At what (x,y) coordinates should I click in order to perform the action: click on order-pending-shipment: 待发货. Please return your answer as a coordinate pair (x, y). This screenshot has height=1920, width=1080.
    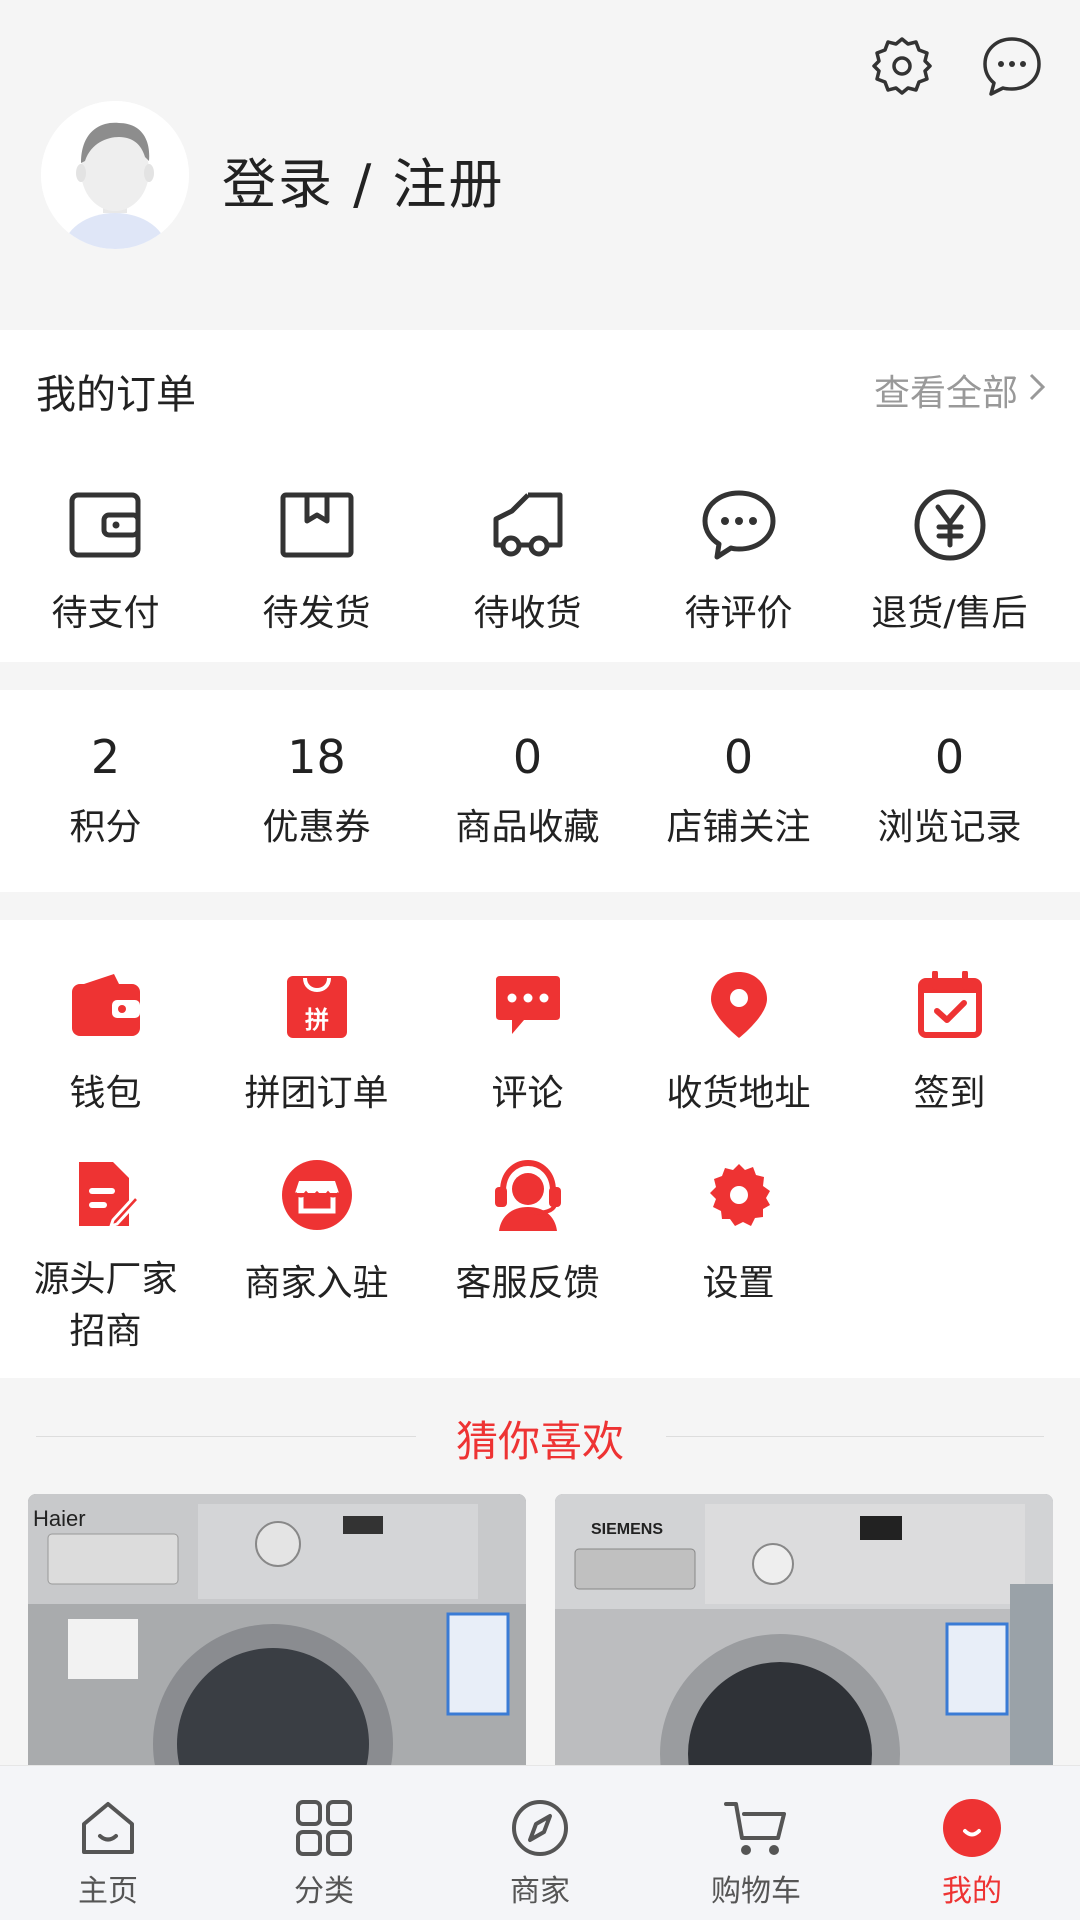
    Looking at the image, I should click on (316, 558).